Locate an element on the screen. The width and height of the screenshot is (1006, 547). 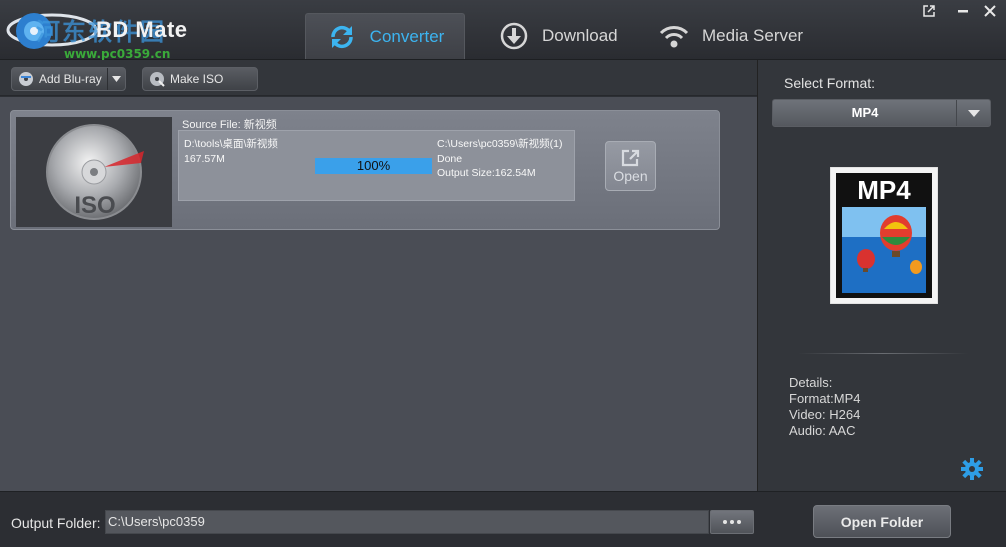
output-folder-field: C:\Users\pc0359 is located at coordinates (407, 522).